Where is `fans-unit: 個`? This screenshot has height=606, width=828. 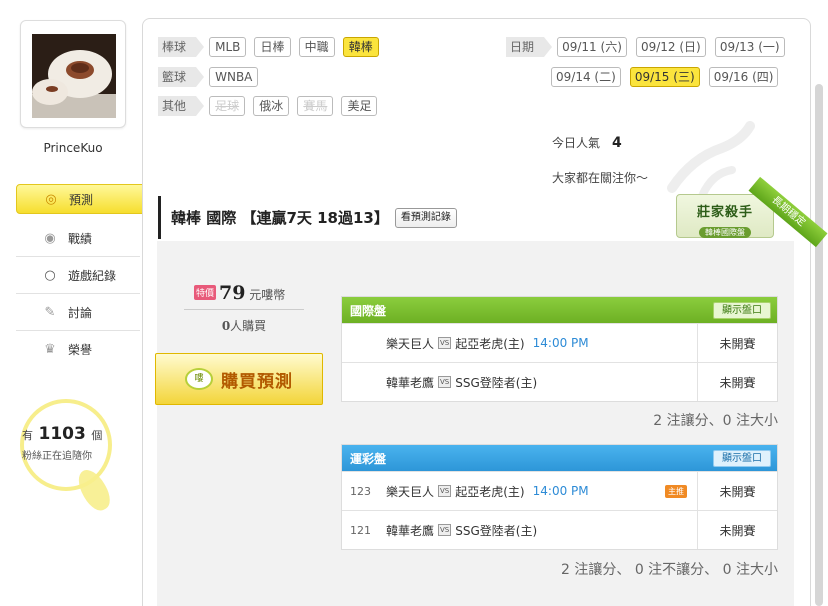 fans-unit: 個 is located at coordinates (97, 435).